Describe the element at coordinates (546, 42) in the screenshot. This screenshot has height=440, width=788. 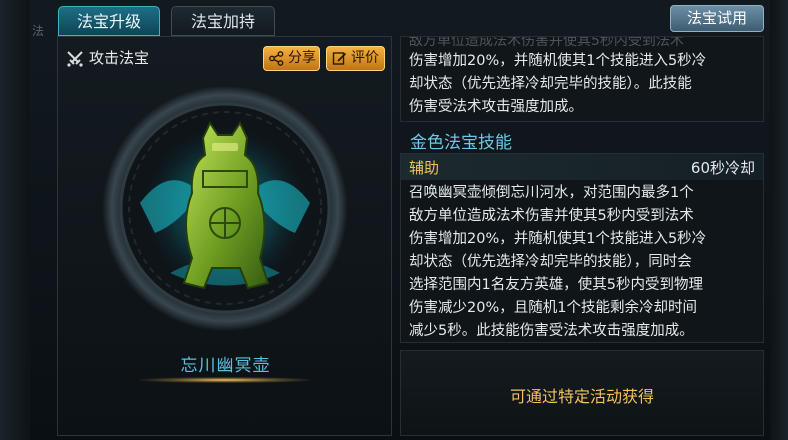
I see `description-cut-line: 敌方单位造成法术伤害并使其5秒内受到法术` at that location.